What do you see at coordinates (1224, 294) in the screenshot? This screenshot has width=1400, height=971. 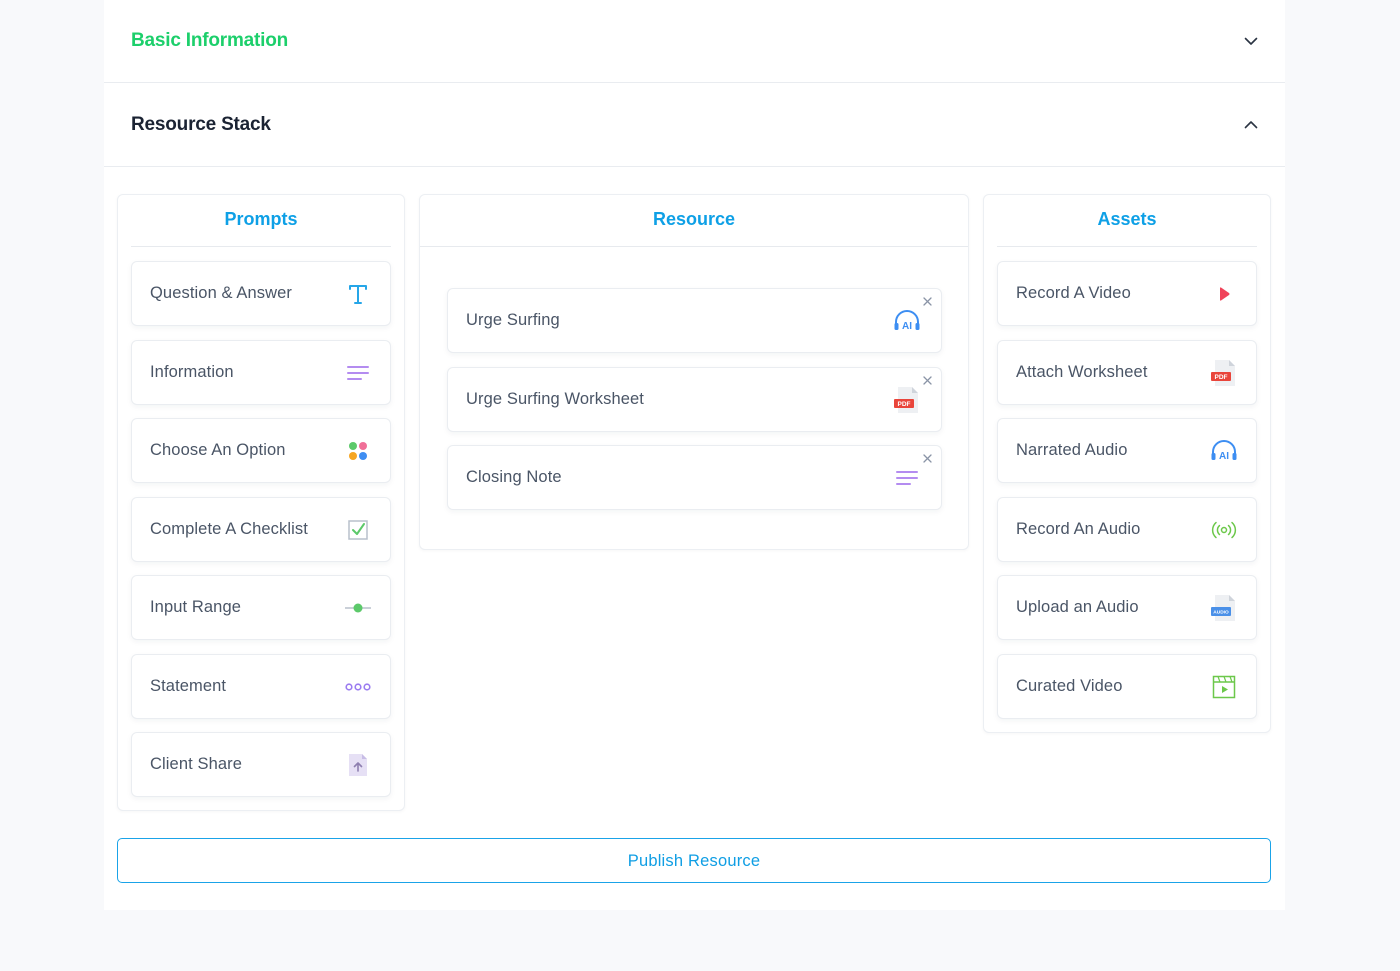 I see `record-video-icon` at bounding box center [1224, 294].